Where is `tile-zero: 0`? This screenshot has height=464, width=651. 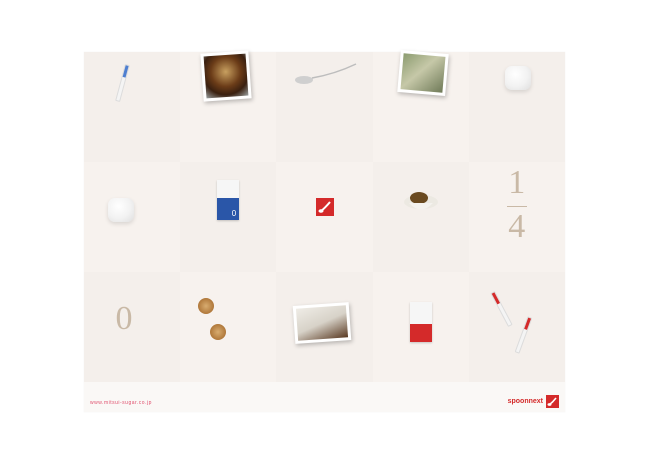 tile-zero: 0 is located at coordinates (132, 327).